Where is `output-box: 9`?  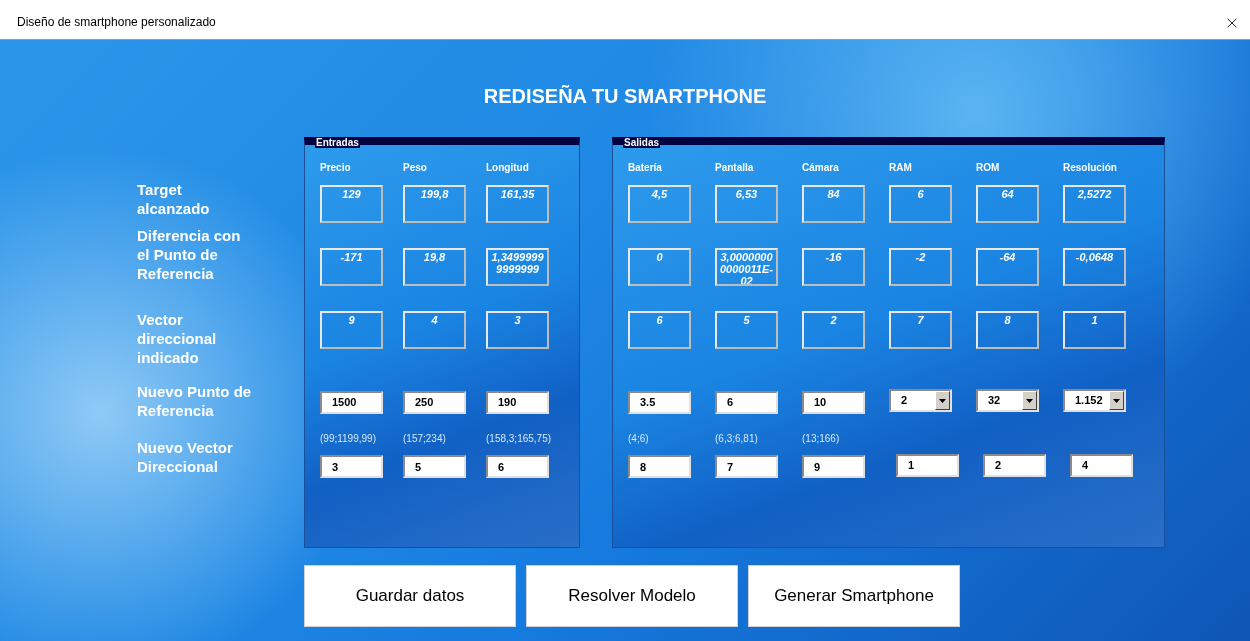
output-box: 9 is located at coordinates (351, 330).